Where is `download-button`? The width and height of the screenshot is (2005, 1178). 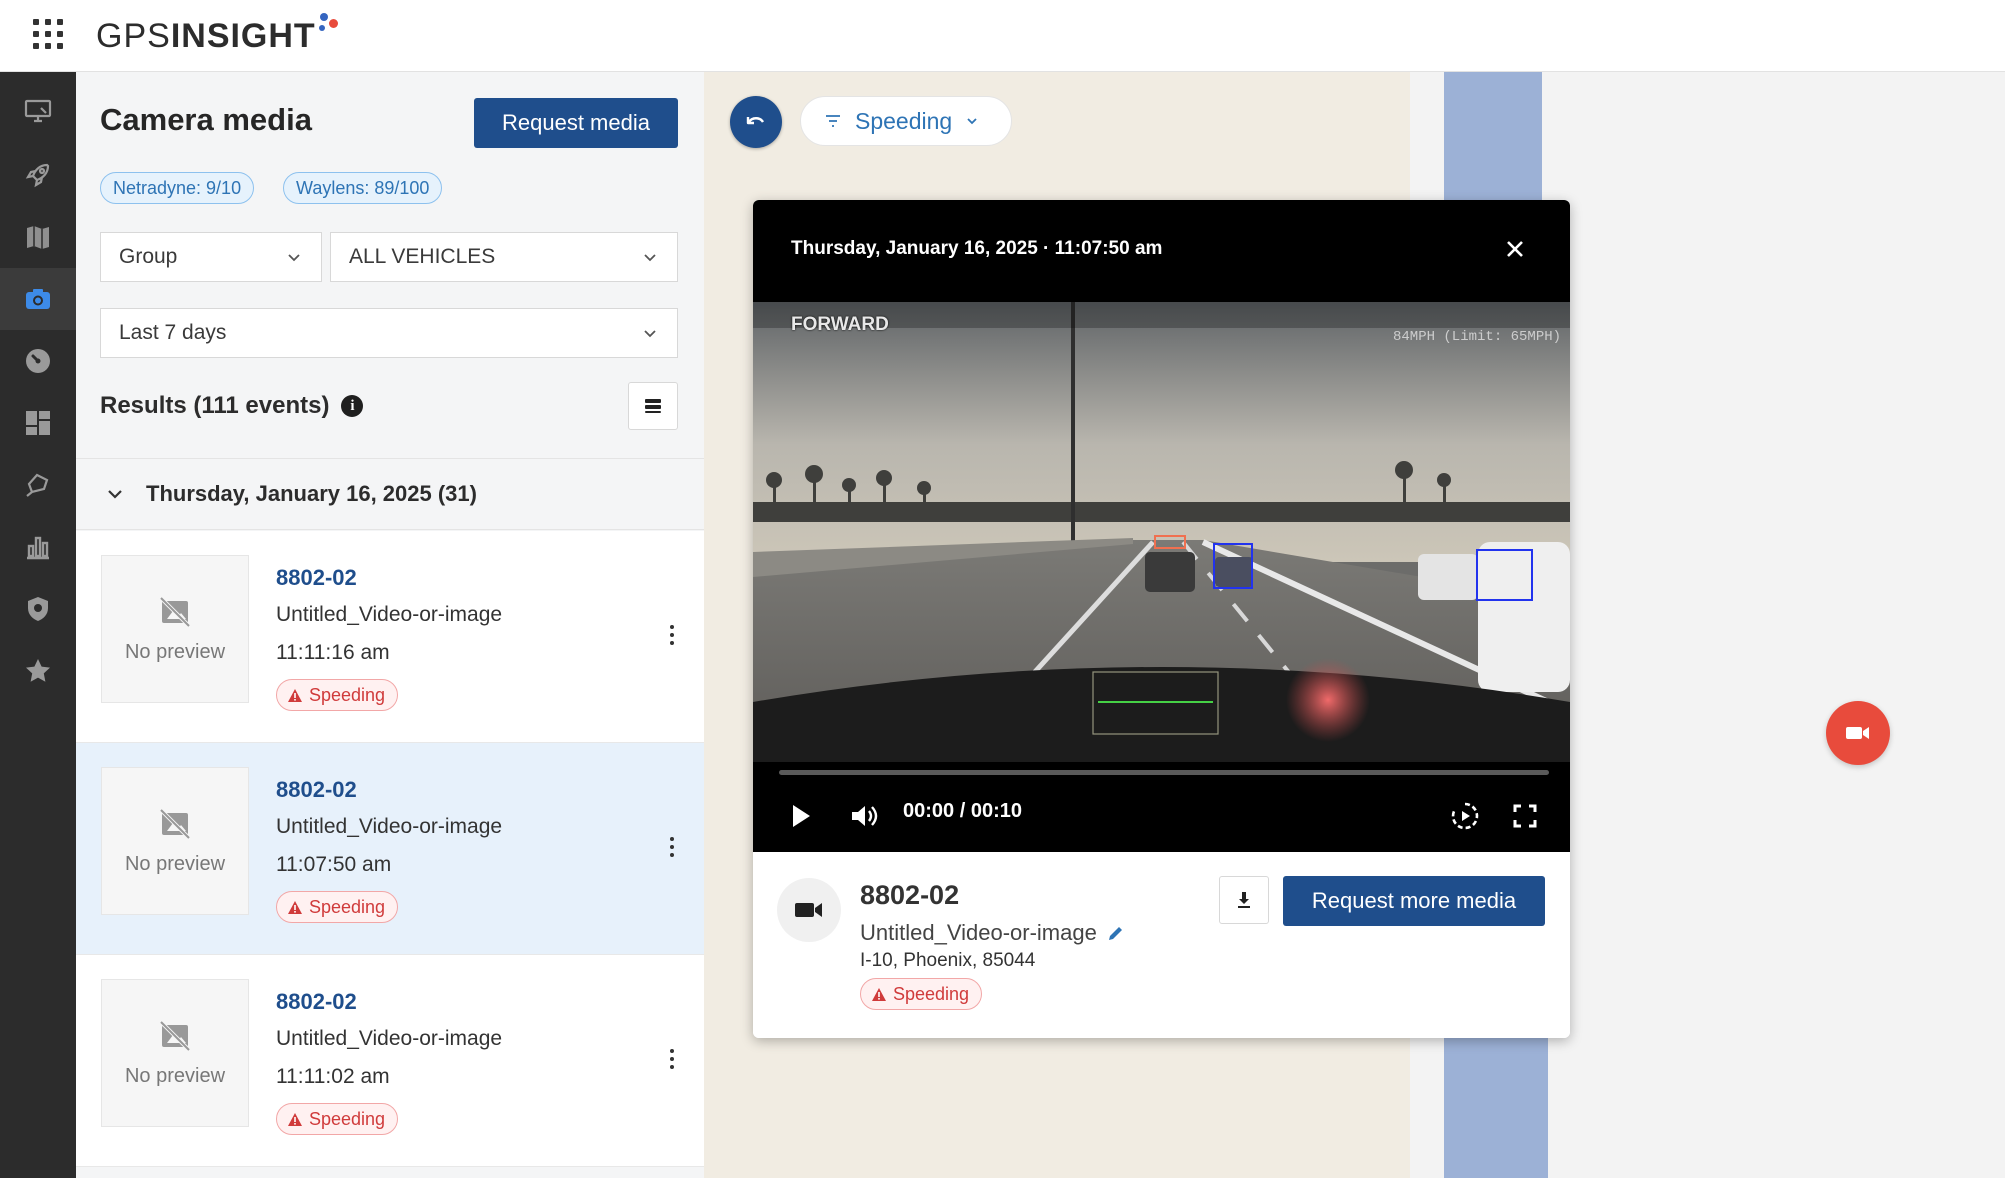 download-button is located at coordinates (1244, 900).